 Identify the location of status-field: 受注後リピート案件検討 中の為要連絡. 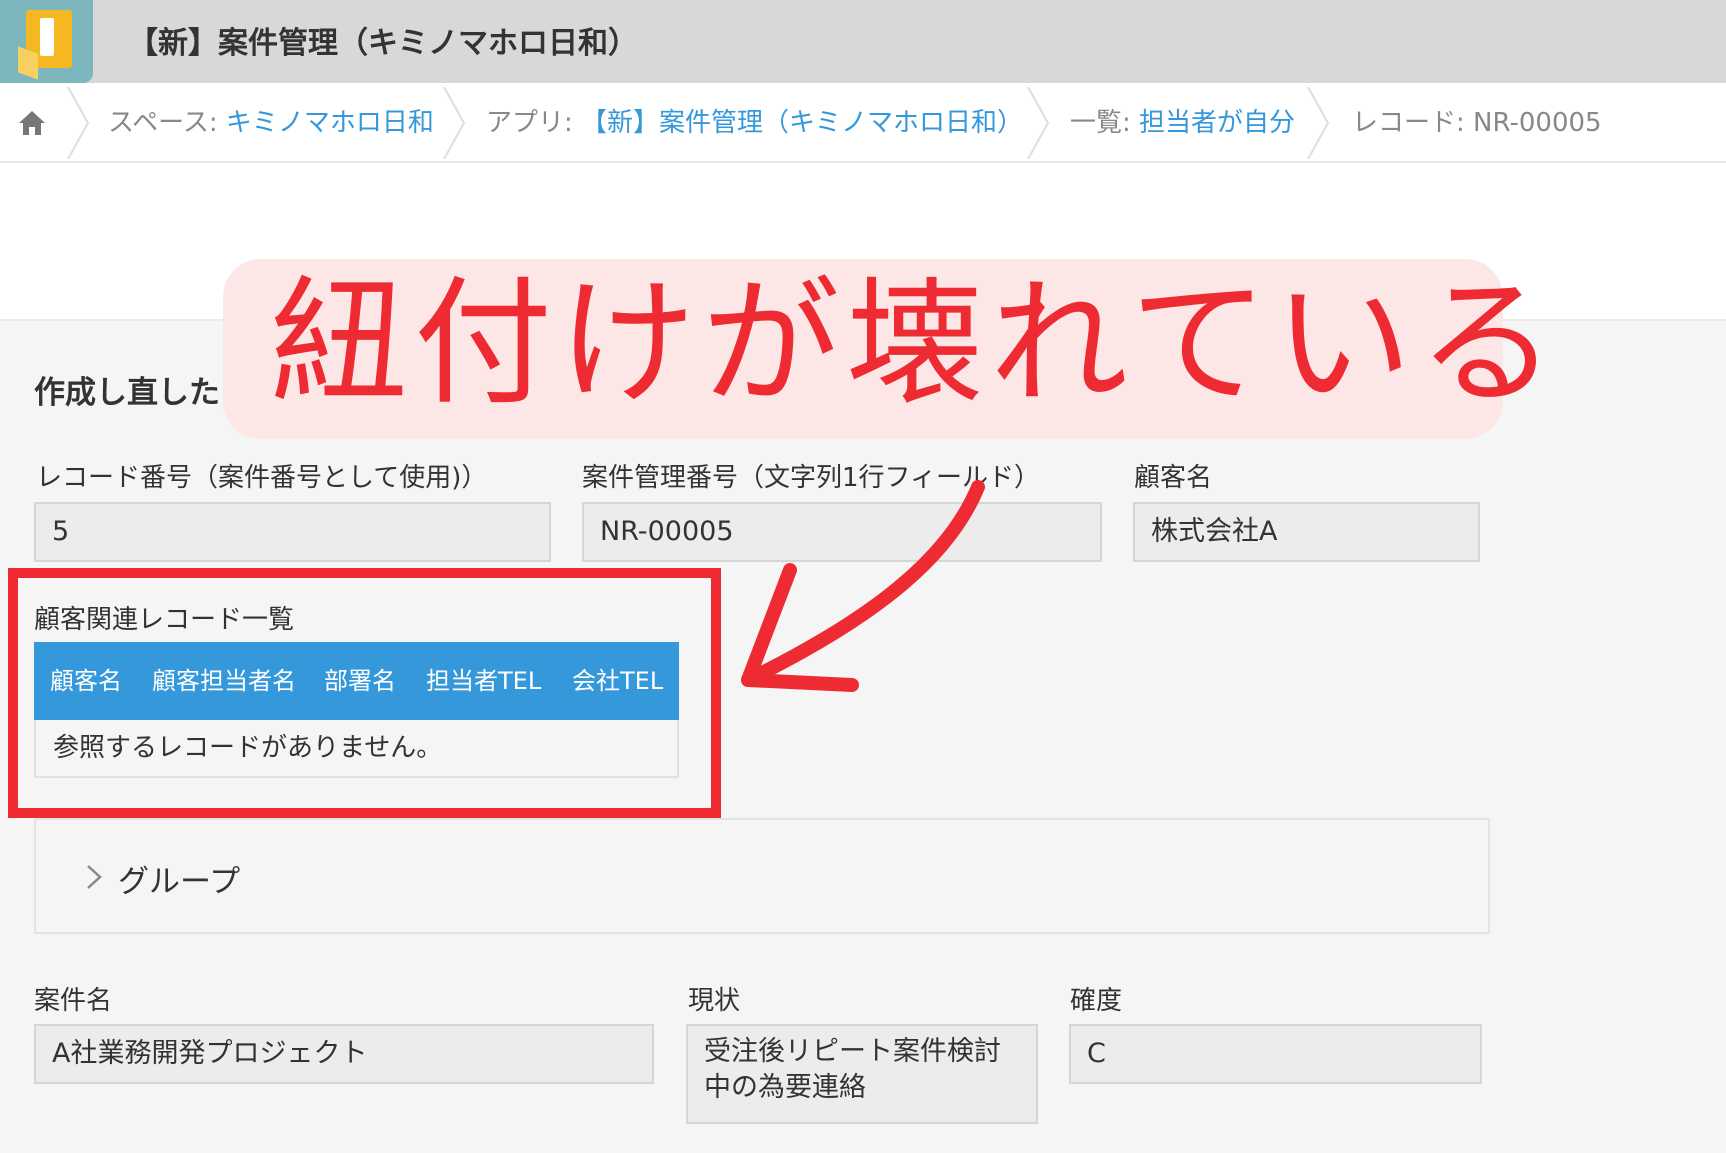
(862, 1074).